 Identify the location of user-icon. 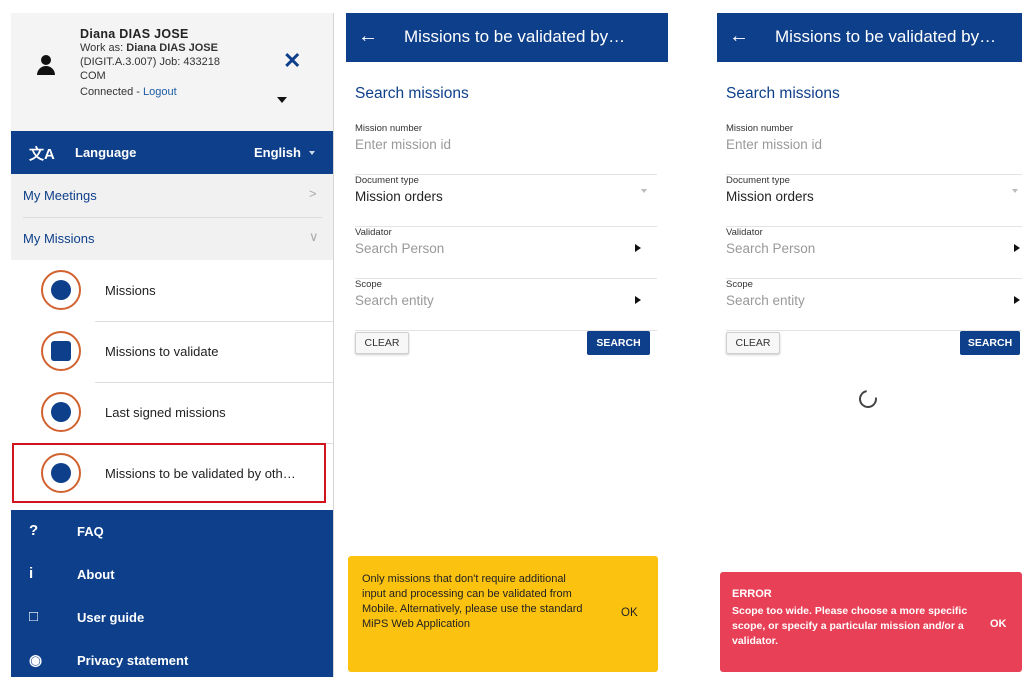
(46, 66).